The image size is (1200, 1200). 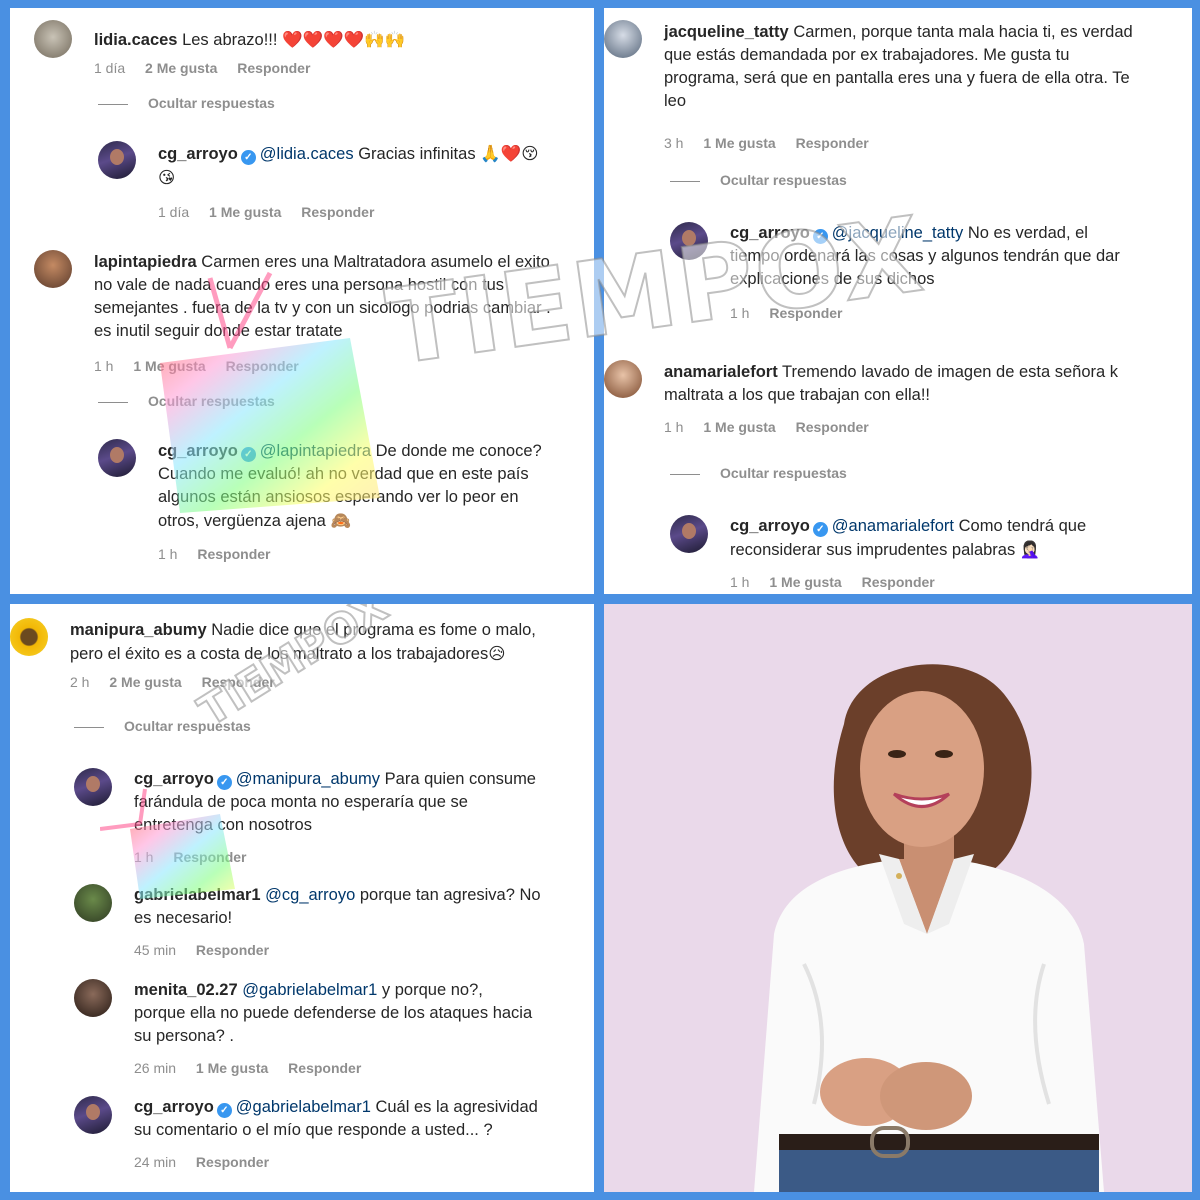 What do you see at coordinates (186, 990) in the screenshot?
I see `username: menita_02.27` at bounding box center [186, 990].